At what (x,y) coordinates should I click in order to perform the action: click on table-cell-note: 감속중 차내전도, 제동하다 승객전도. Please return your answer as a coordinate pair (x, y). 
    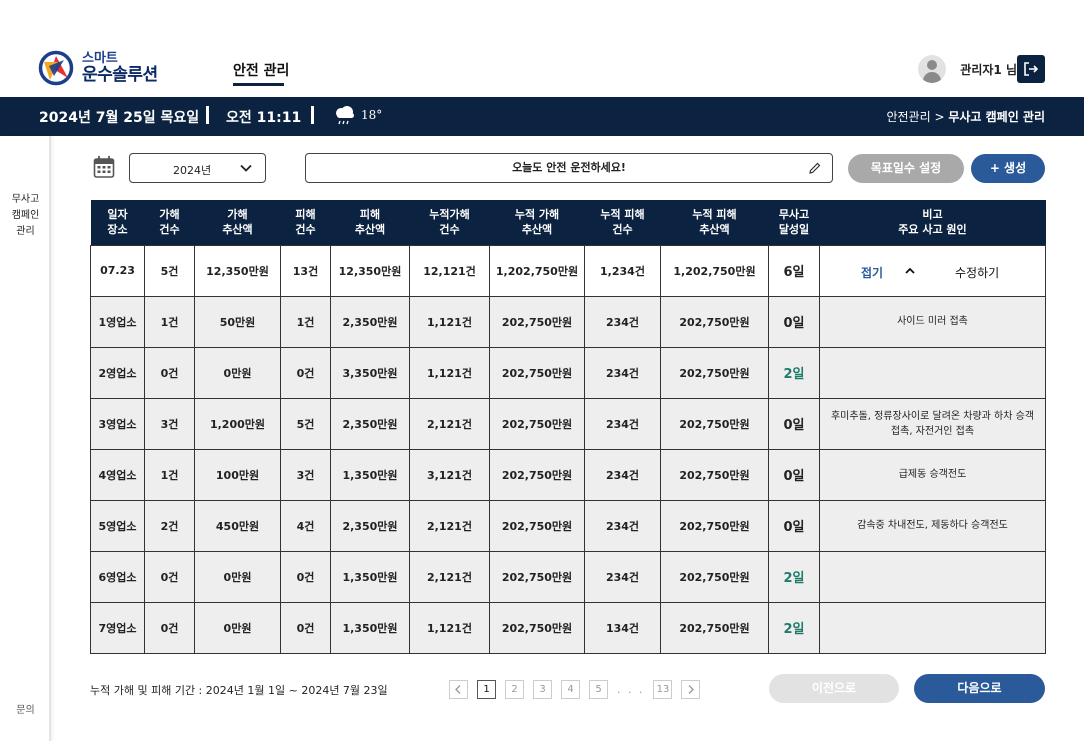
    Looking at the image, I should click on (932, 525).